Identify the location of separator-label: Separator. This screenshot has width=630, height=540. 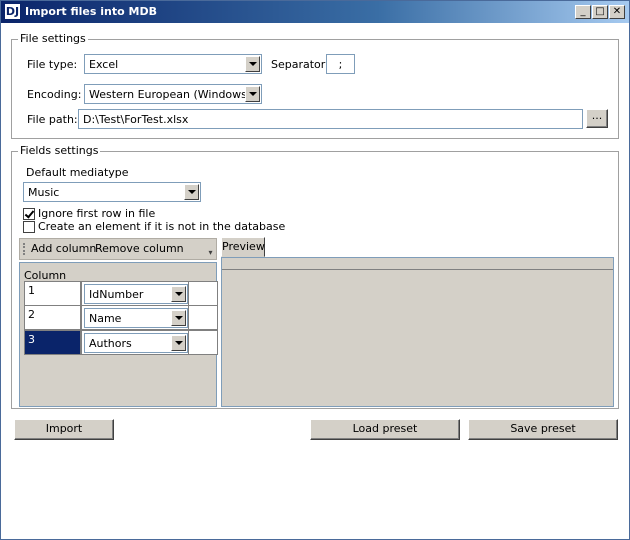
(298, 64).